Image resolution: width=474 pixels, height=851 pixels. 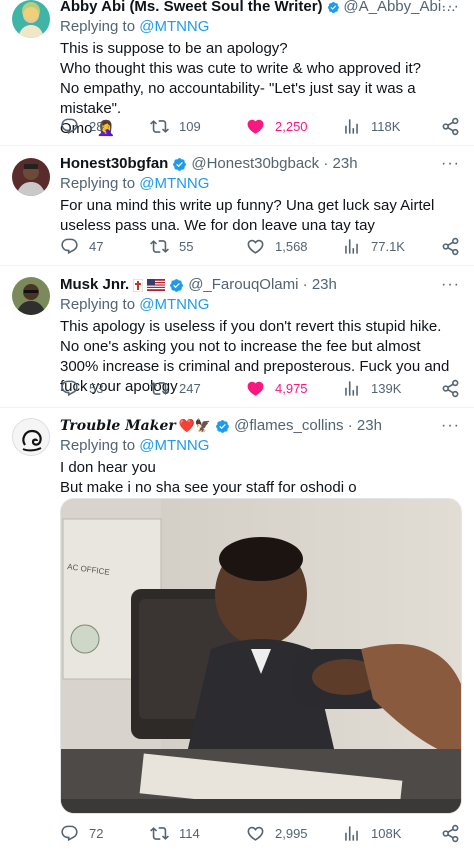 What do you see at coordinates (138, 285) in the screenshot?
I see `badge-icon` at bounding box center [138, 285].